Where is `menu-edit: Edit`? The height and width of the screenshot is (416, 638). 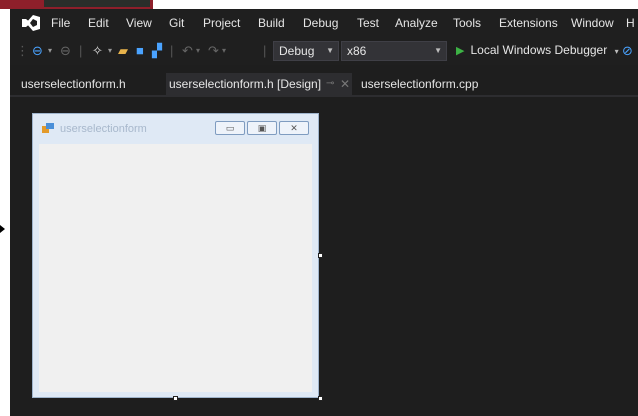 menu-edit: Edit is located at coordinates (98, 23).